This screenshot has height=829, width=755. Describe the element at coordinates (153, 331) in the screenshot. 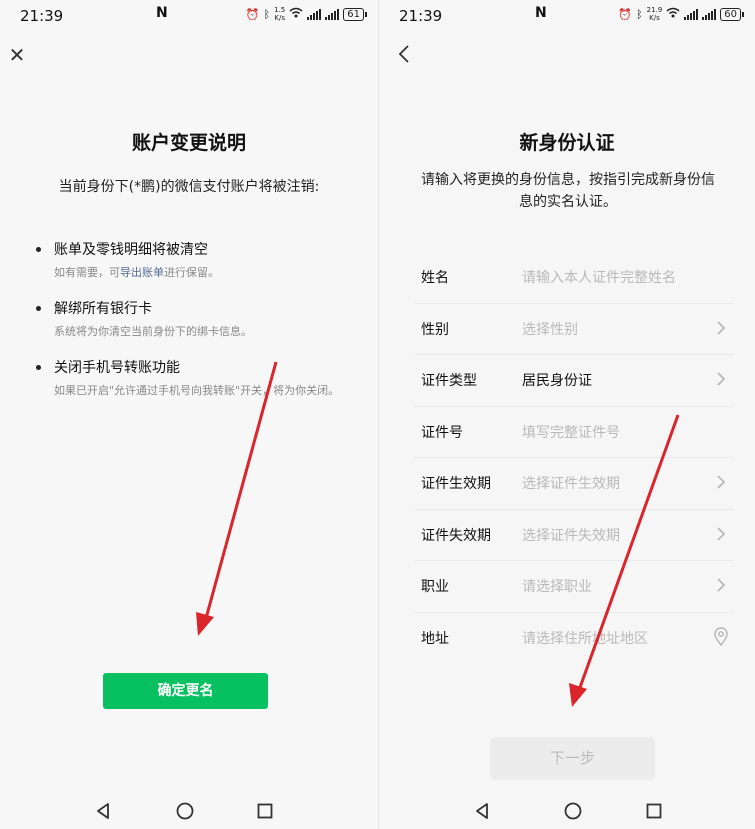

I see `list-item-desc: 系统将为你清空当前身份下的绑卡信息。` at that location.